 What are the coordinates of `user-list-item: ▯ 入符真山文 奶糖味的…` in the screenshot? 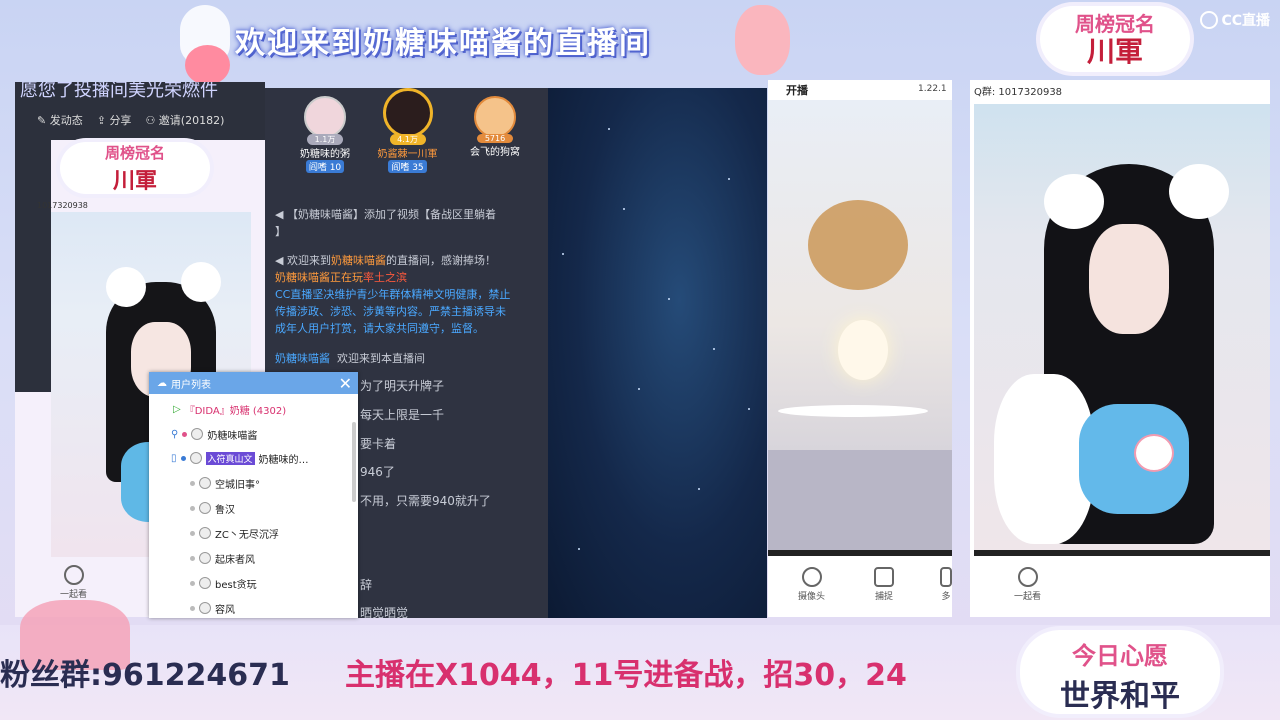 It's located at (240, 458).